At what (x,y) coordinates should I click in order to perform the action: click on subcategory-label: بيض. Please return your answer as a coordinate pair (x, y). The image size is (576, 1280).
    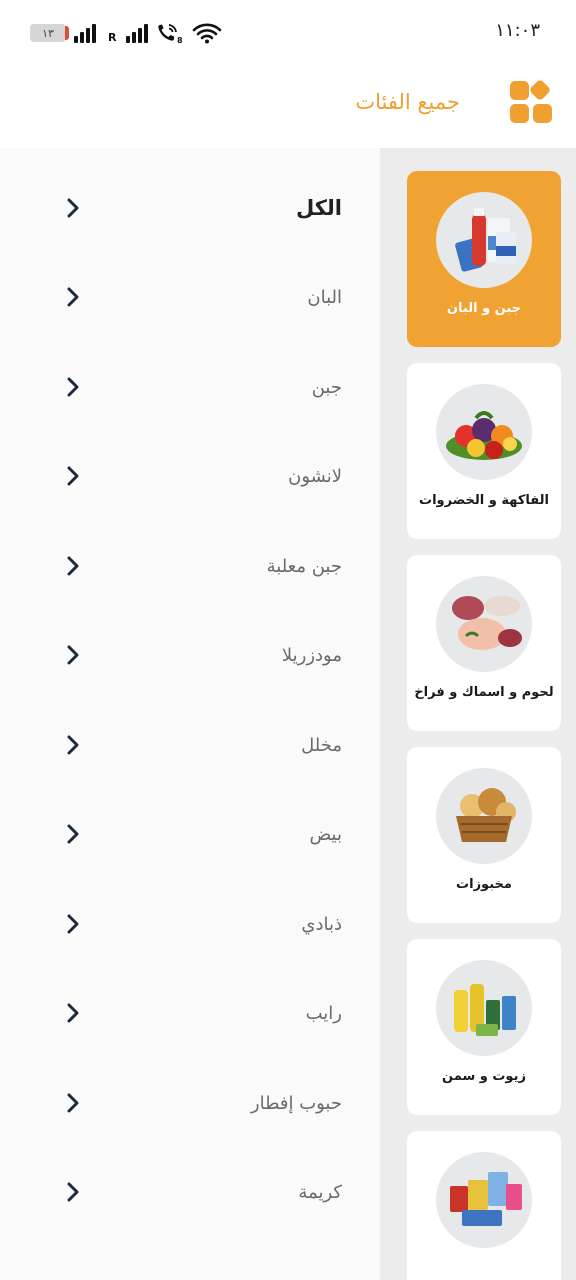
    Looking at the image, I should click on (326, 834).